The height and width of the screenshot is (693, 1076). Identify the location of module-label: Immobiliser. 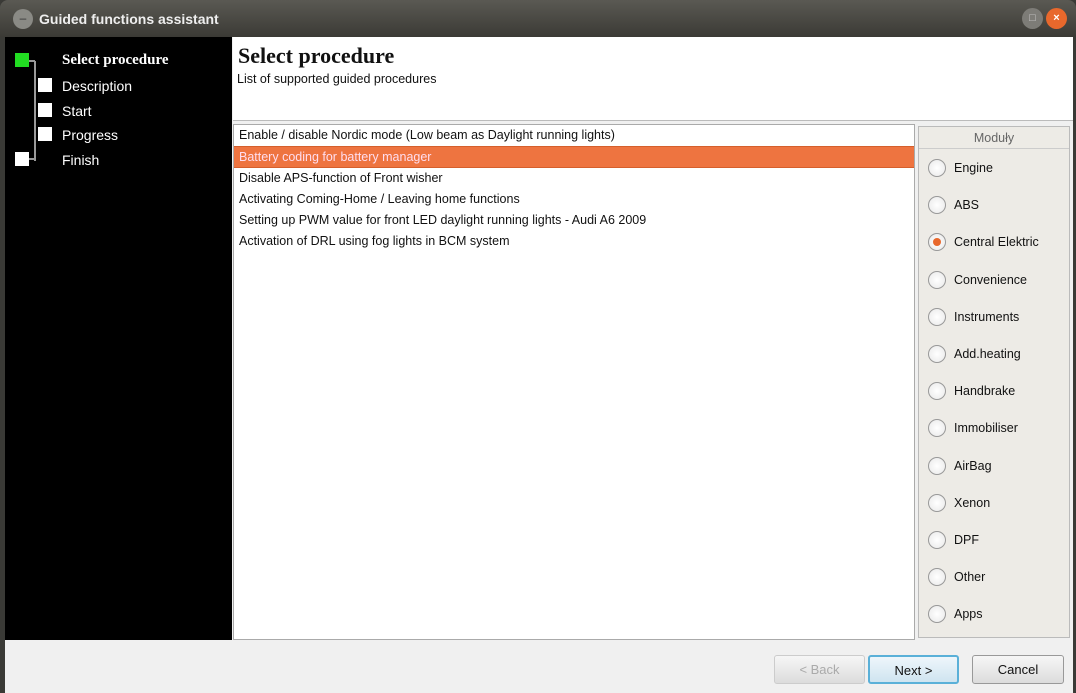
(986, 428).